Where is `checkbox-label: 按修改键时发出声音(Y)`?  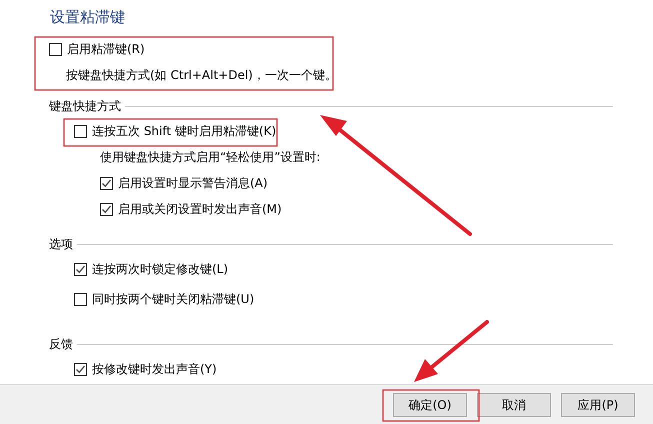
checkbox-label: 按修改键时发出声音(Y) is located at coordinates (154, 369).